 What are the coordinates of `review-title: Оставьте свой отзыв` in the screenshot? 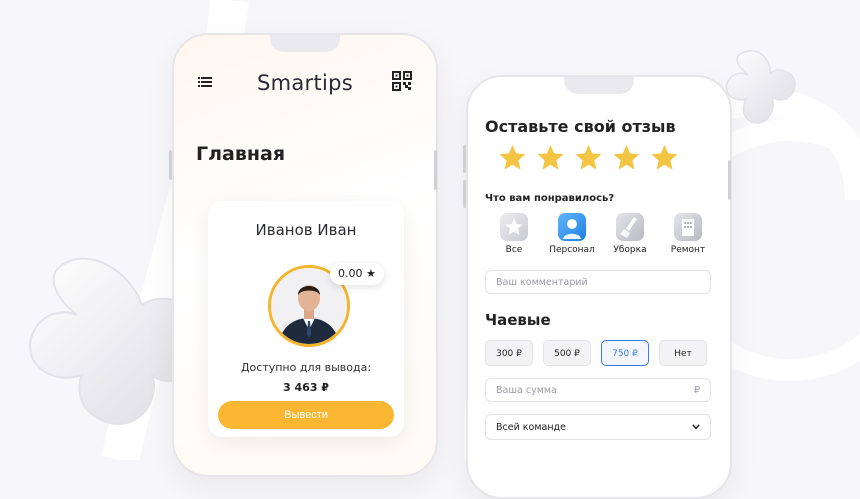 It's located at (580, 126).